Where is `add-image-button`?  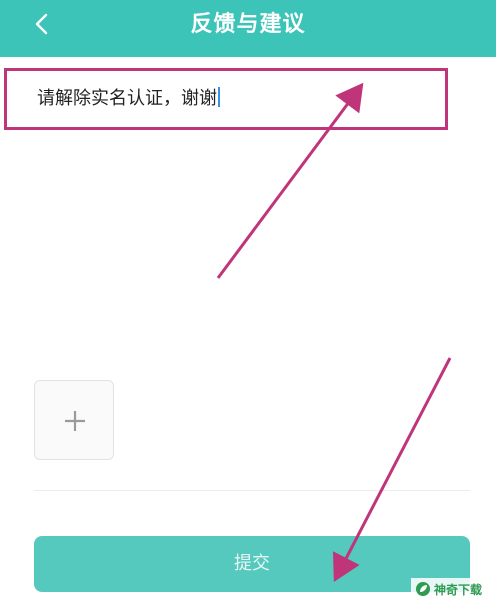
add-image-button is located at coordinates (74, 420).